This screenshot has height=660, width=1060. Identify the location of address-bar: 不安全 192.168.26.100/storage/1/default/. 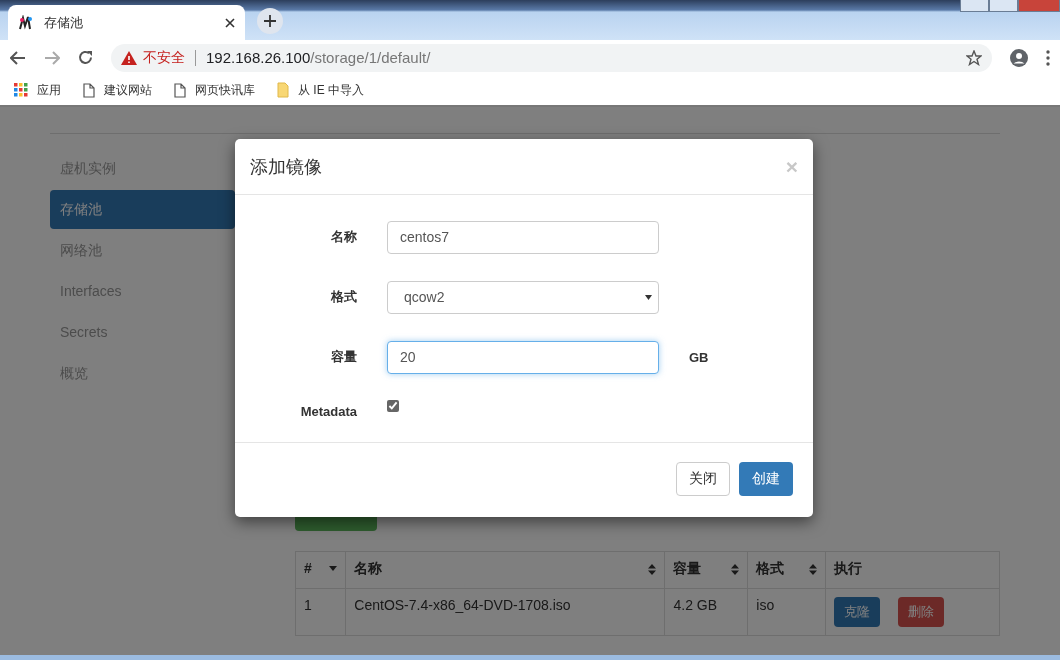
(551, 57).